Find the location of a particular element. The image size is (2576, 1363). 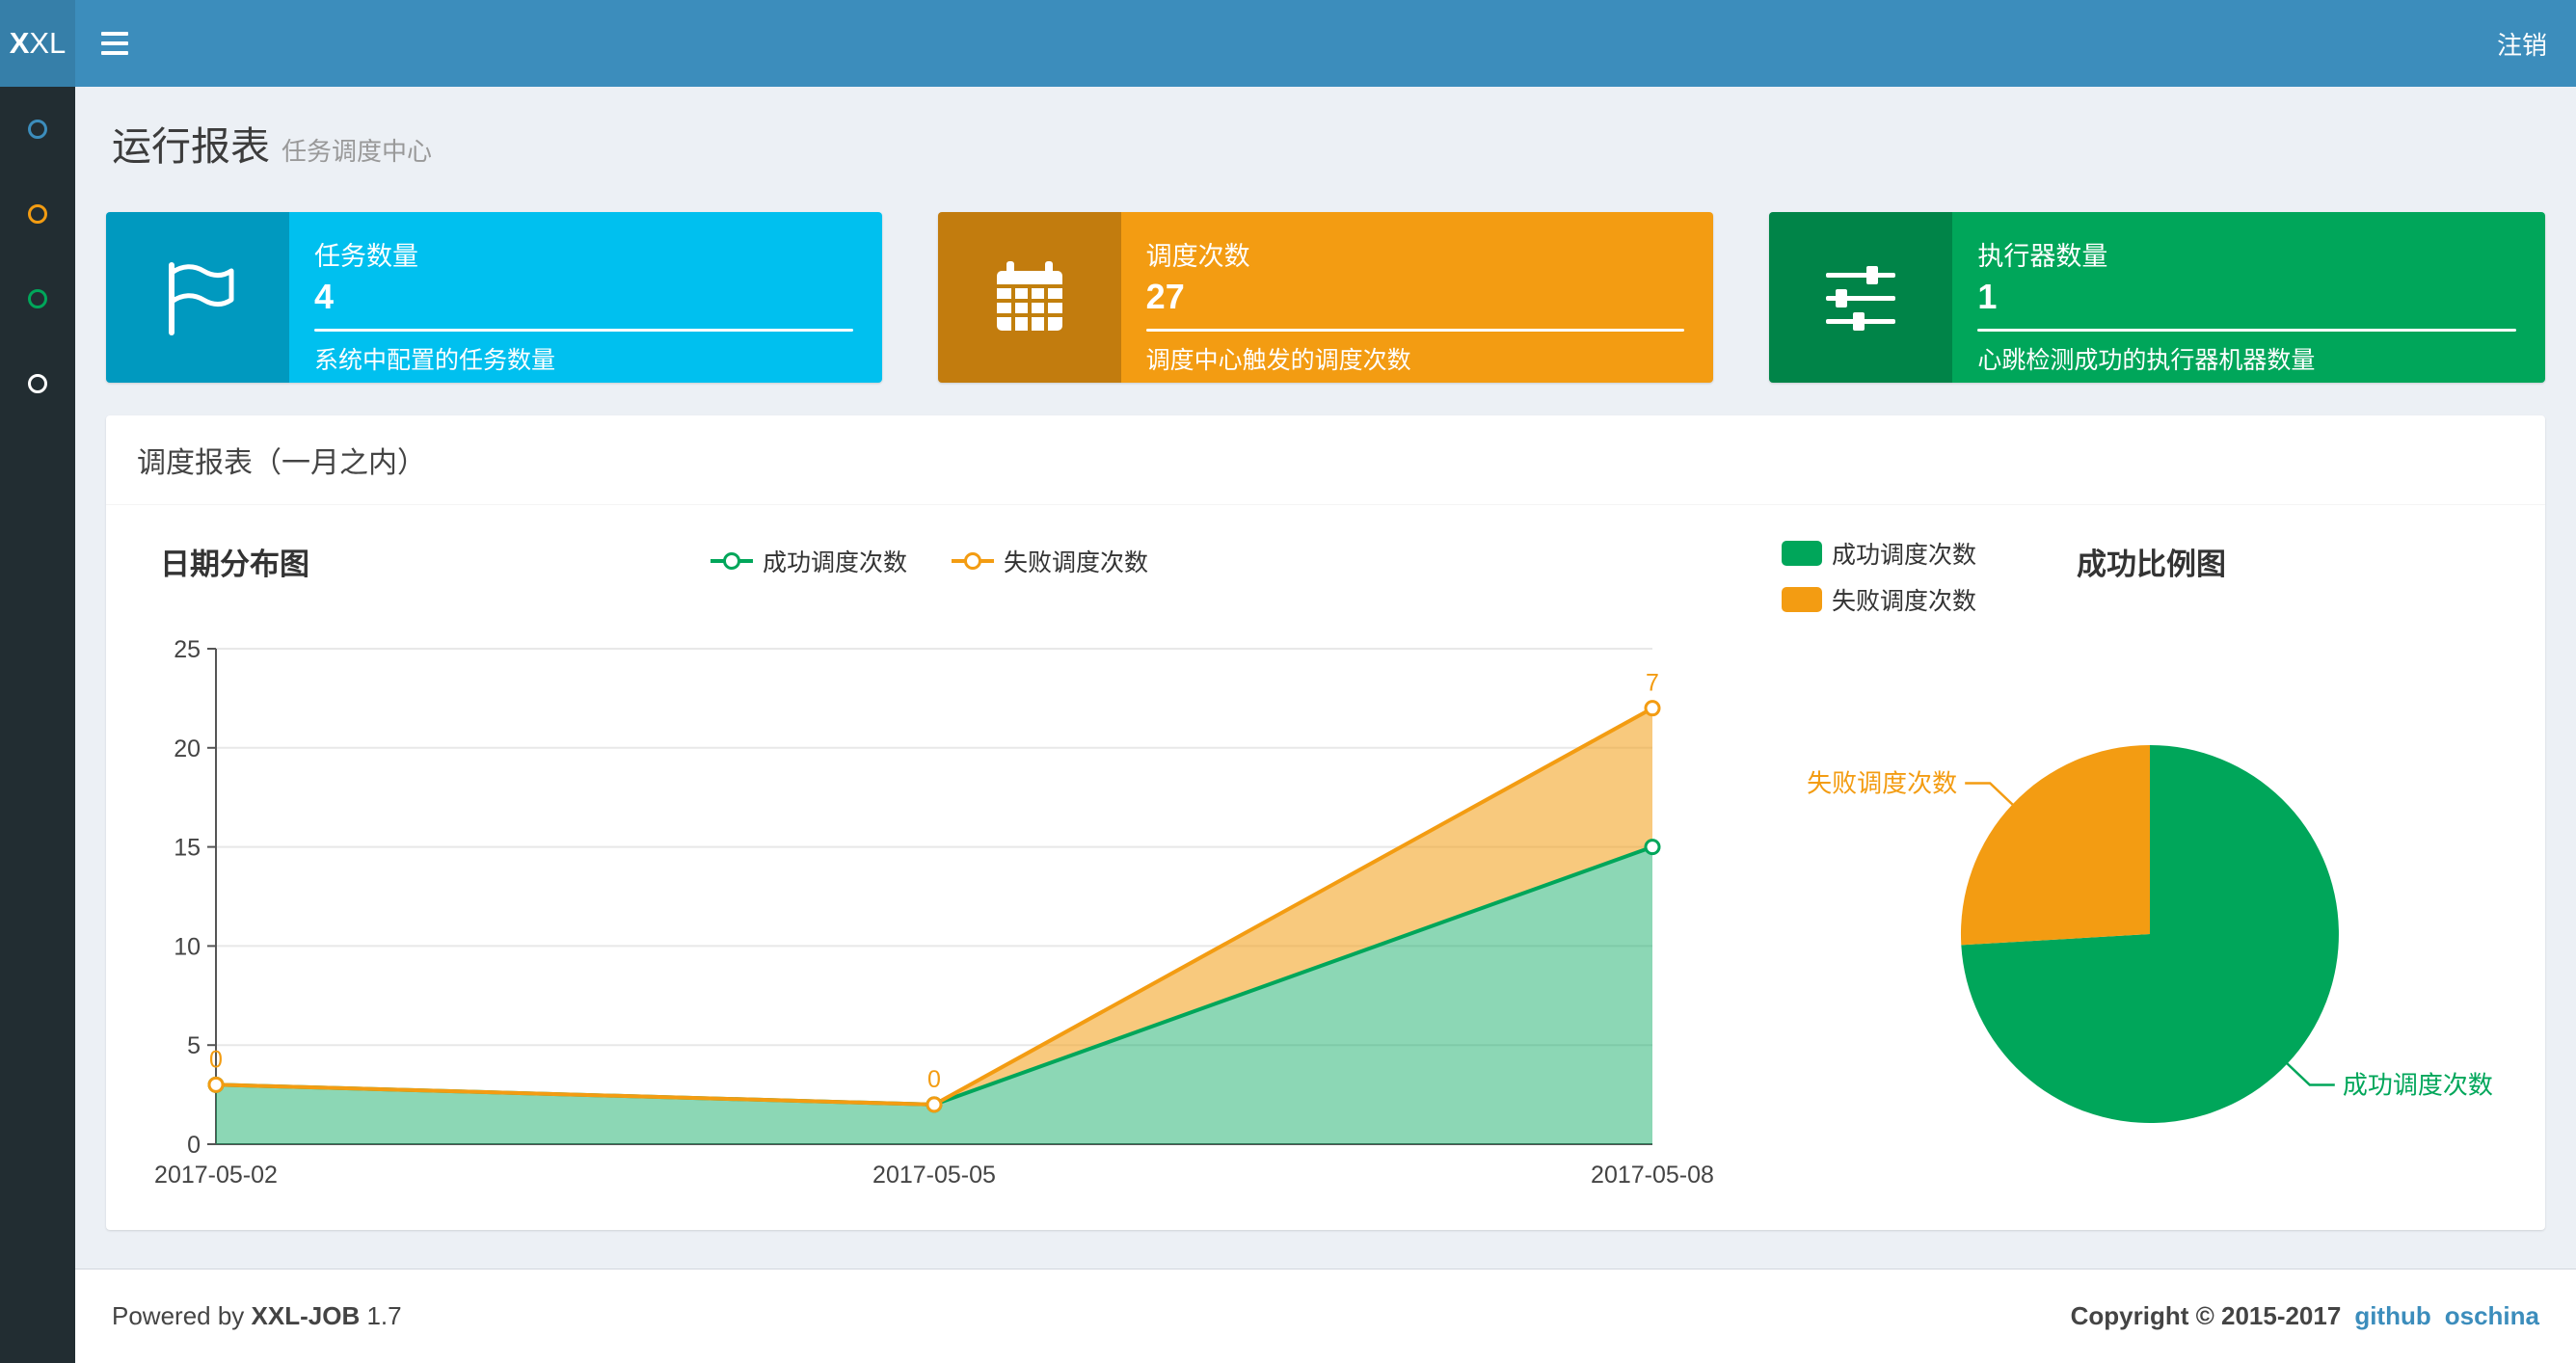

calendar-icon is located at coordinates (1029, 297).